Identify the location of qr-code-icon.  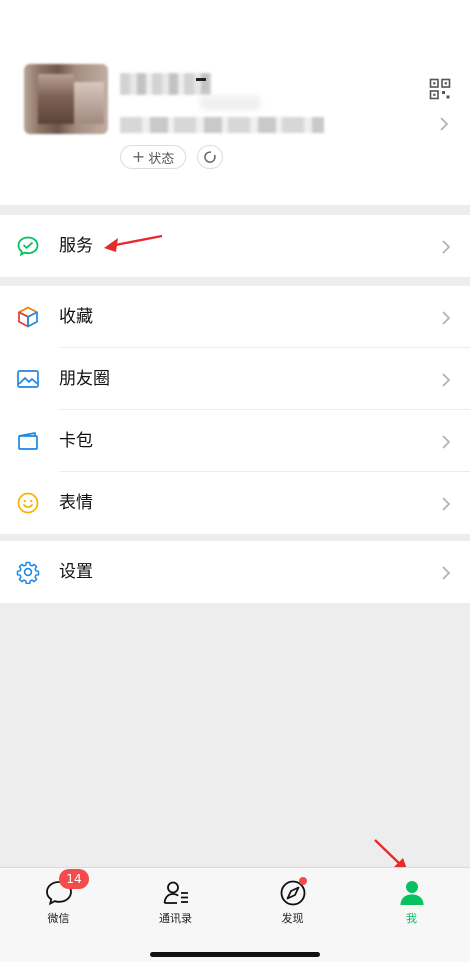
(440, 89).